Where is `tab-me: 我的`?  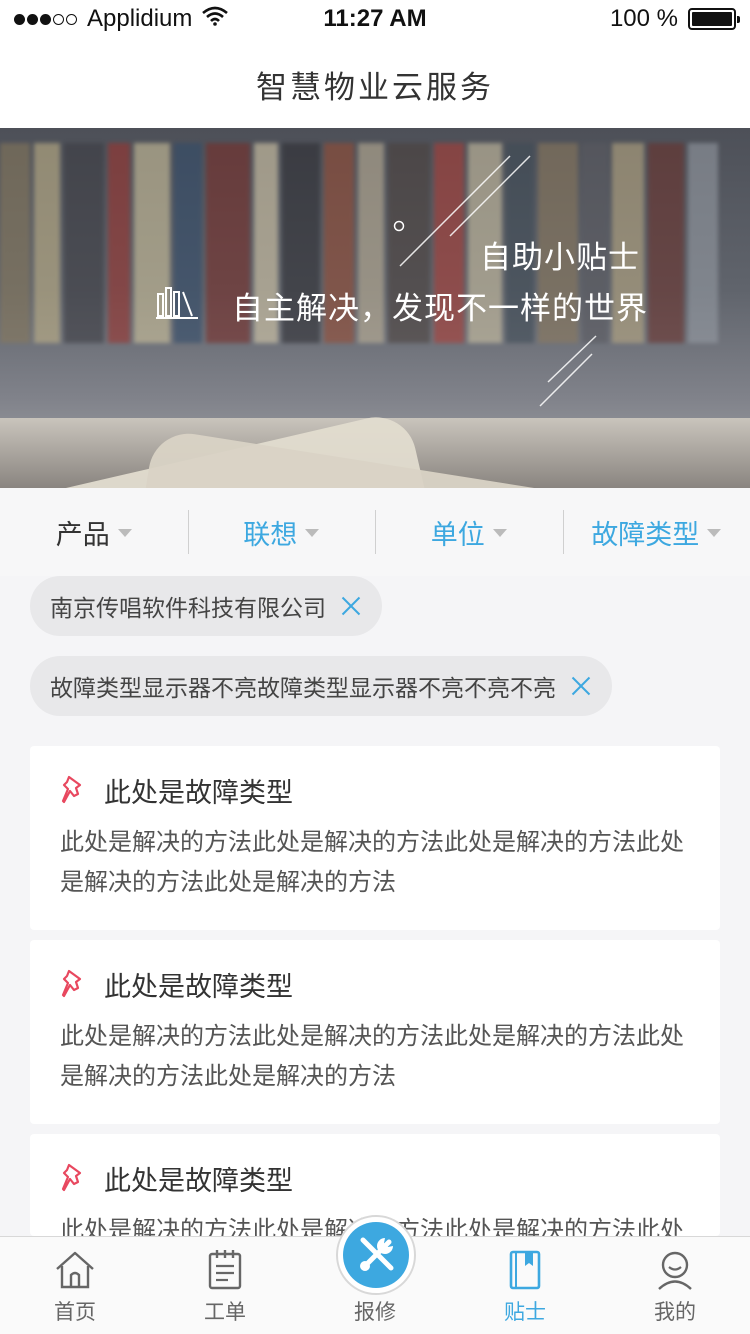
tab-me: 我的 is located at coordinates (675, 1285).